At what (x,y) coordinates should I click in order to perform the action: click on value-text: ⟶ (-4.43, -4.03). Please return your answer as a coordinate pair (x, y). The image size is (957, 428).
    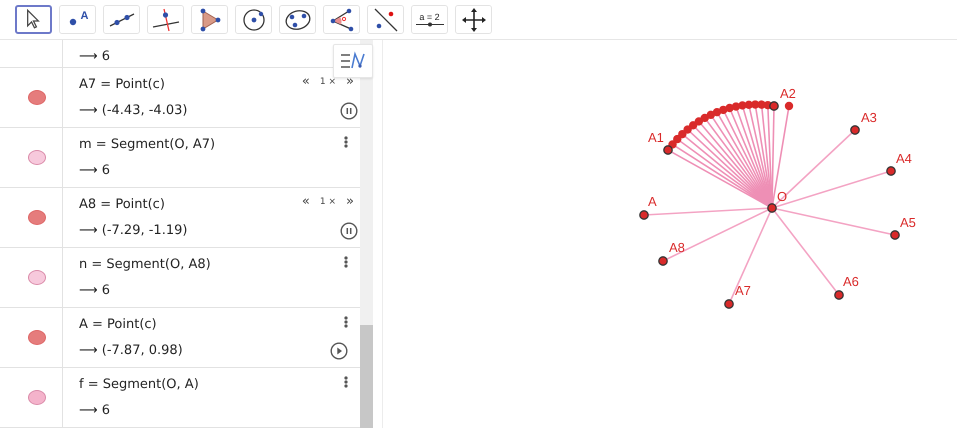
    Looking at the image, I should click on (133, 110).